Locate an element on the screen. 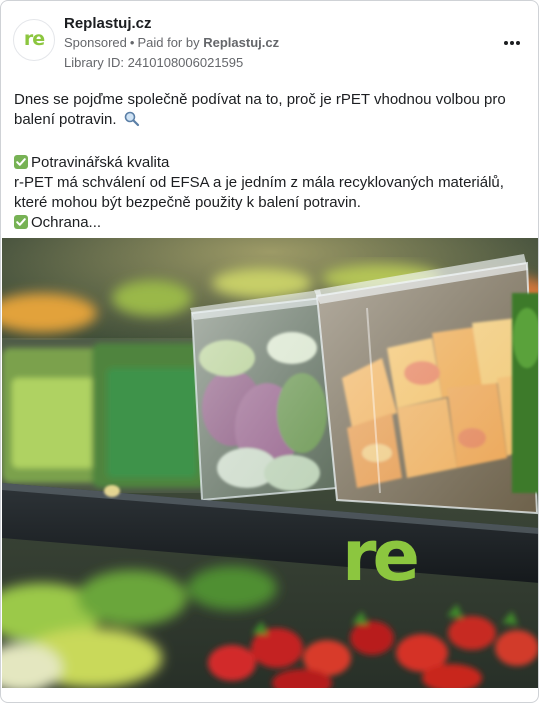 The height and width of the screenshot is (703, 539). point-1-title-text: Potravinářská kvalita is located at coordinates (100, 162).